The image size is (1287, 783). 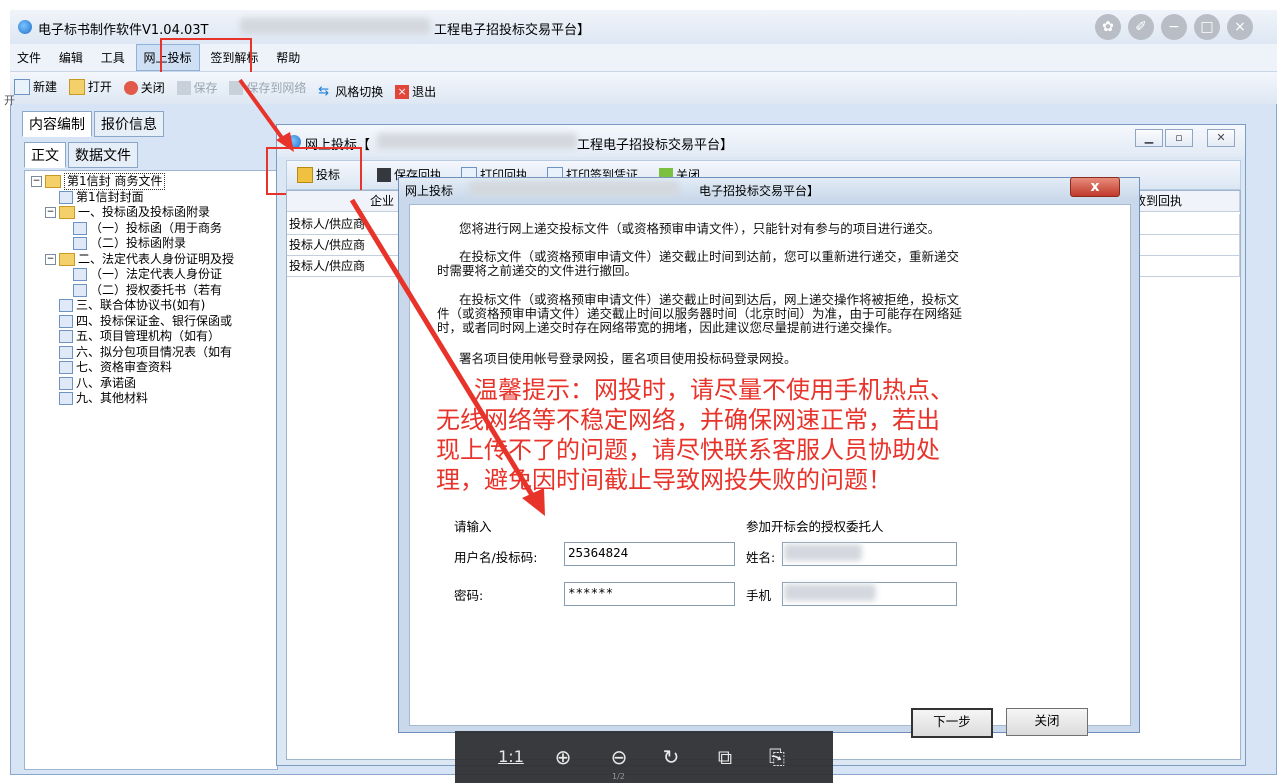 What do you see at coordinates (139, 259) in the screenshot?
I see `tree-item: − 二、法定代表人身份证明及授` at bounding box center [139, 259].